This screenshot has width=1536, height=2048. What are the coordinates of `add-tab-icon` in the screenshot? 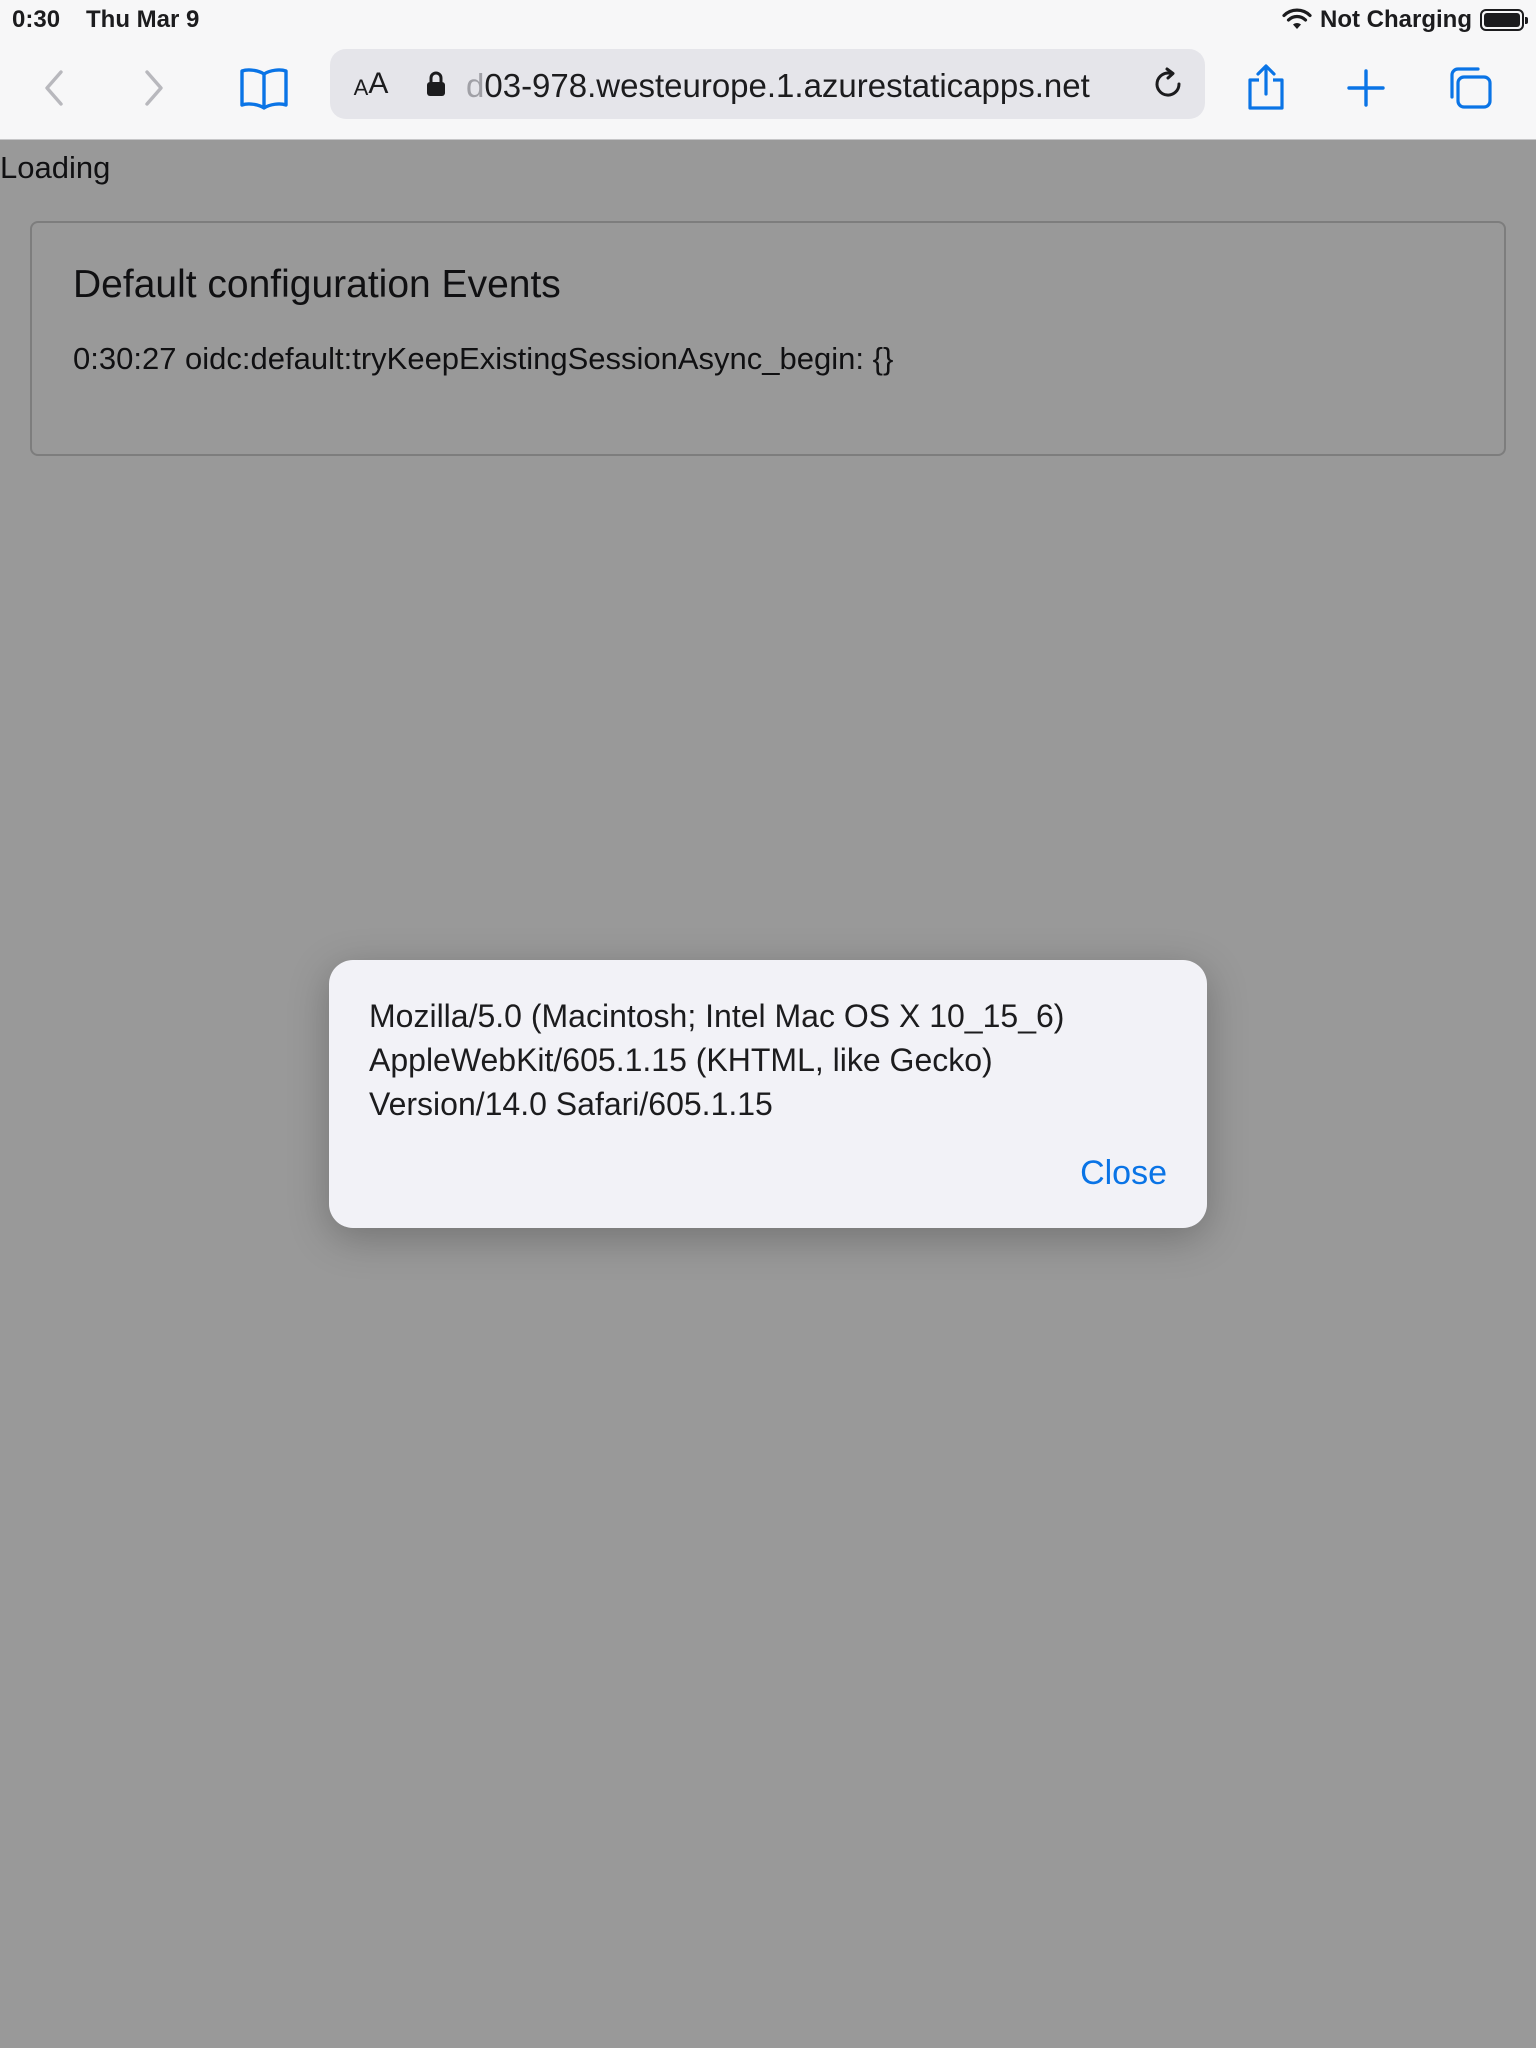 It's located at (1366, 88).